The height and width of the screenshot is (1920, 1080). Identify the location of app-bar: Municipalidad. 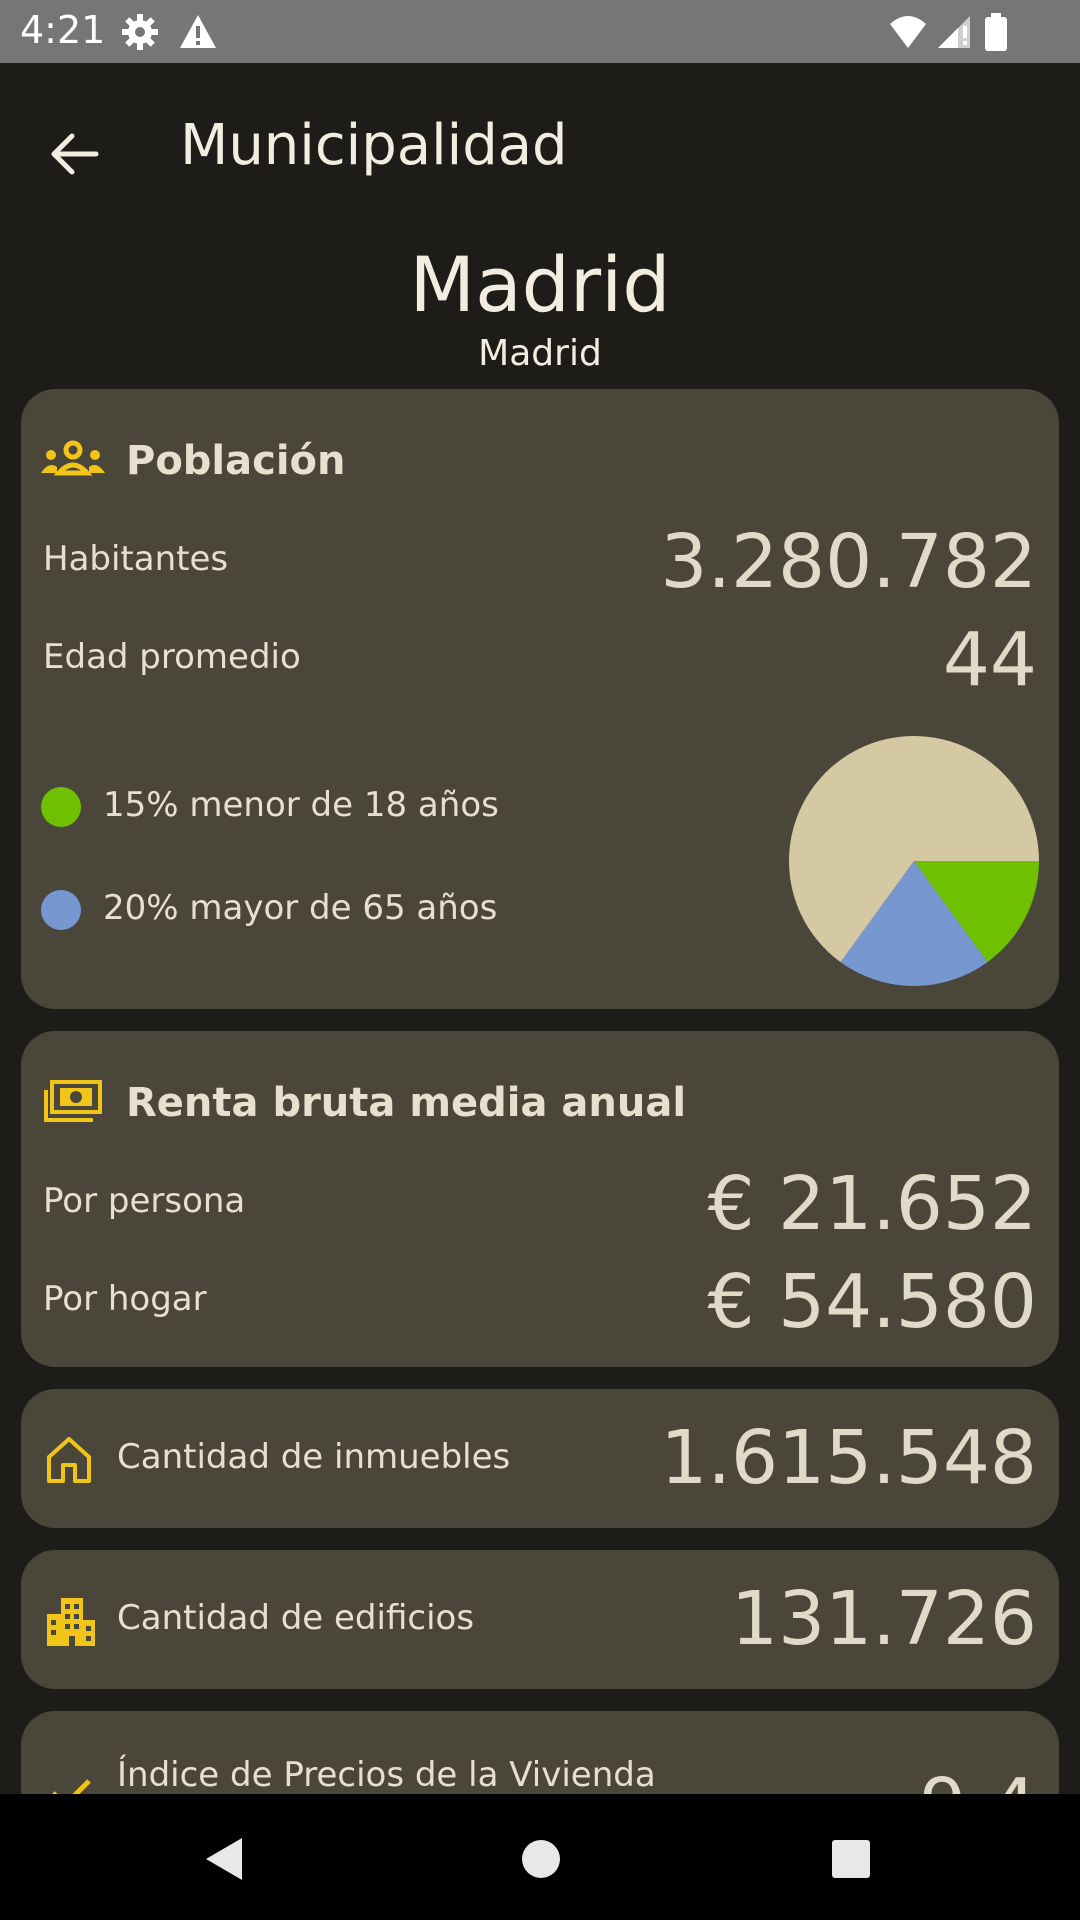
(540, 148).